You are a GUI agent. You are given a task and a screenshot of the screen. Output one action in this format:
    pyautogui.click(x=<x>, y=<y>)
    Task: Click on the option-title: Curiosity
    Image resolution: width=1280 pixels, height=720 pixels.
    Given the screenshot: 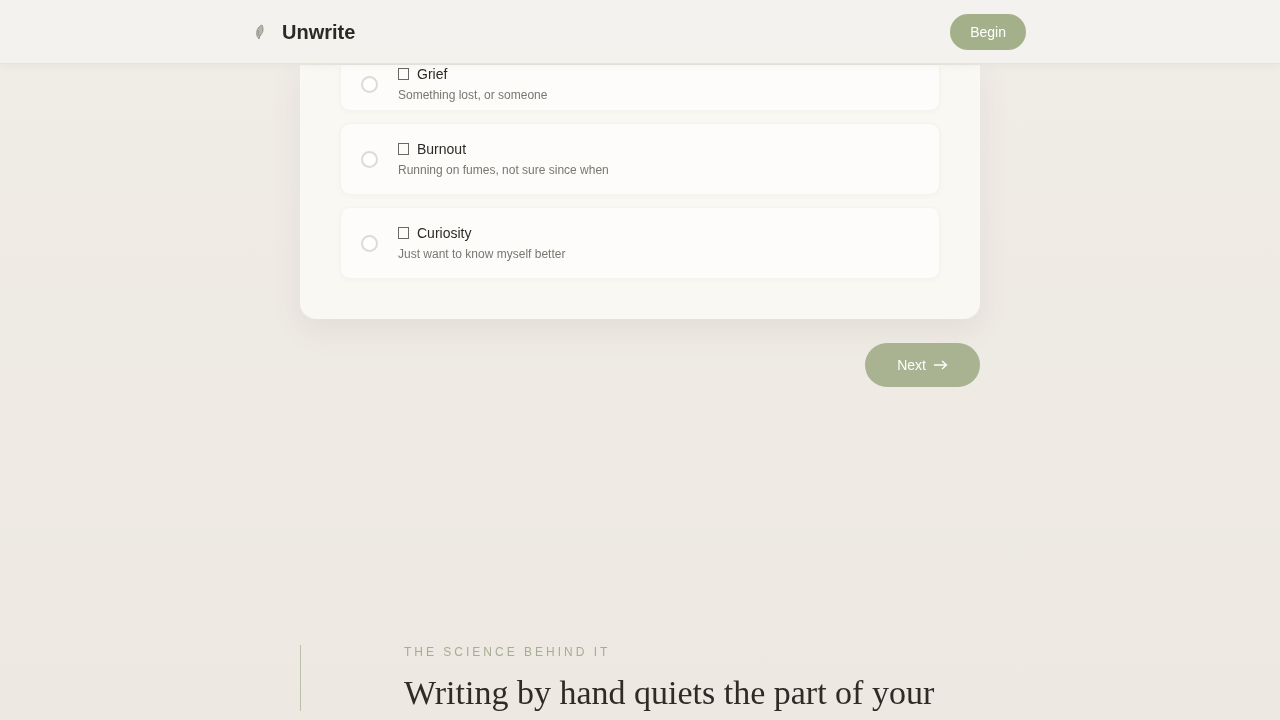 What is the action you would take?
    pyautogui.click(x=444, y=233)
    